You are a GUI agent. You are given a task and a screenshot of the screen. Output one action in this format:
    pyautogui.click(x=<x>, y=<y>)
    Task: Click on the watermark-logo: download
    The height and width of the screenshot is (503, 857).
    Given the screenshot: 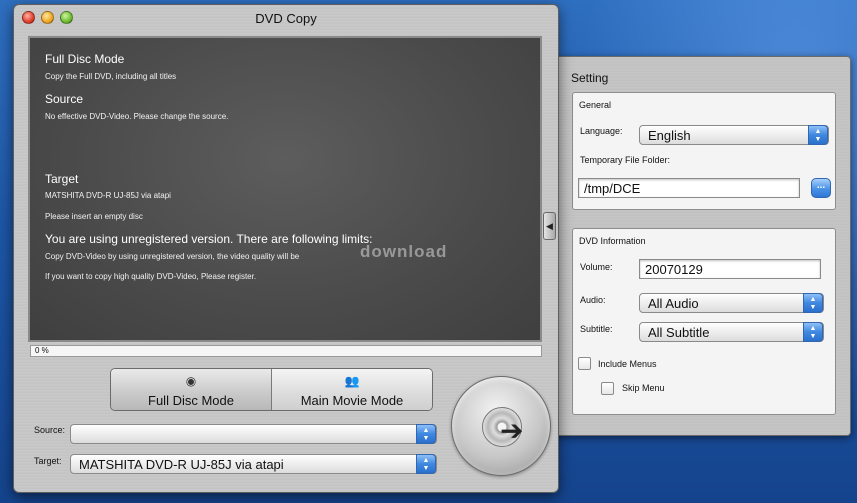 What is the action you would take?
    pyautogui.click(x=404, y=251)
    